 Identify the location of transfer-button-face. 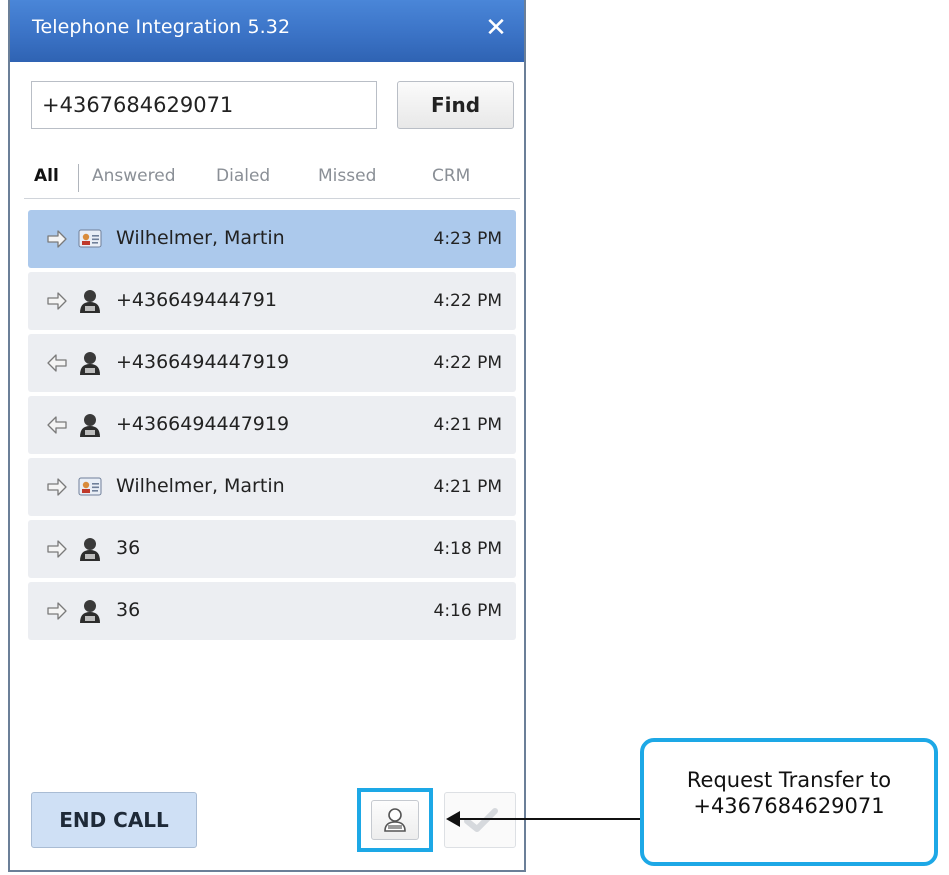
(395, 820).